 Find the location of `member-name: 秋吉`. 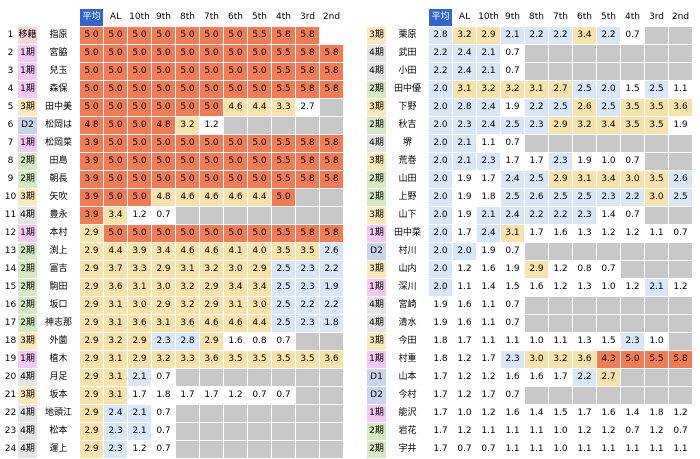

member-name: 秋吉 is located at coordinates (407, 125).